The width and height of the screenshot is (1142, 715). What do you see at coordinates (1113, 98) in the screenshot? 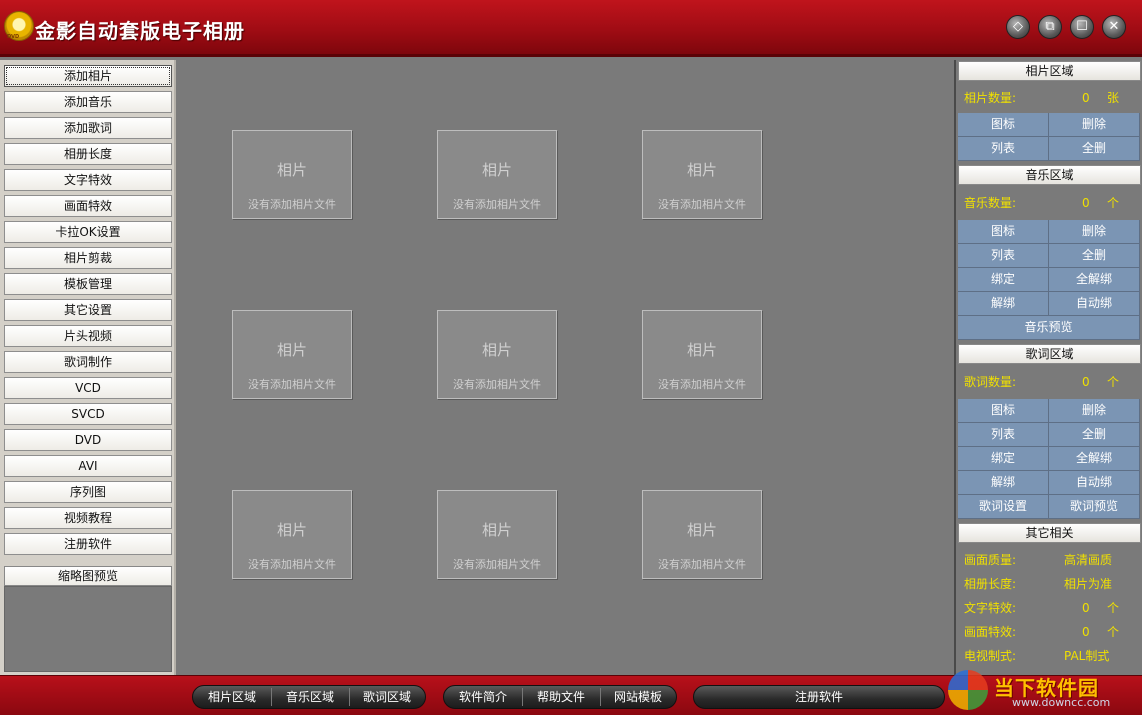
I see `photo-count-unit: 张` at bounding box center [1113, 98].